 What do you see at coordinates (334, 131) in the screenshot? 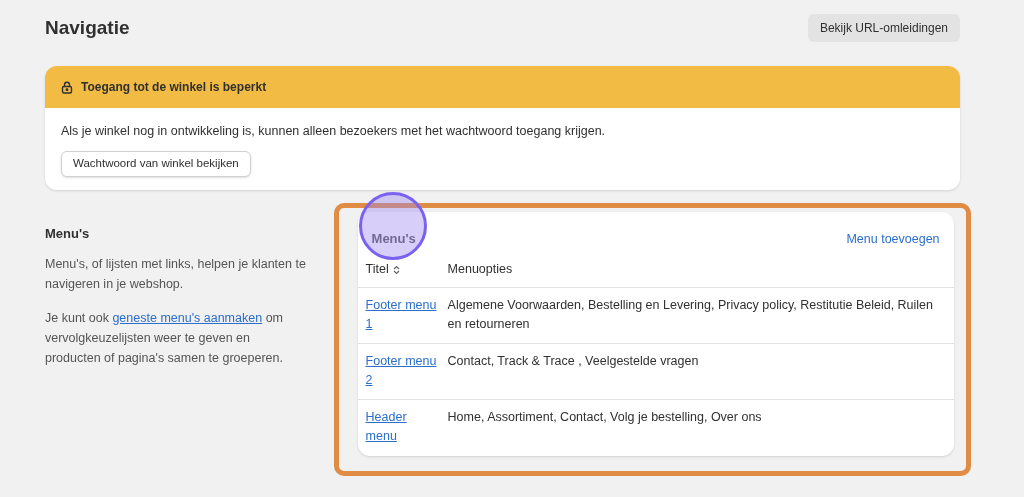
I see `banner-text: Als je winkel nog in ontwikkeling is, kunnen alleen bezoekers met het wachtwoord toegang krijgen.` at bounding box center [334, 131].